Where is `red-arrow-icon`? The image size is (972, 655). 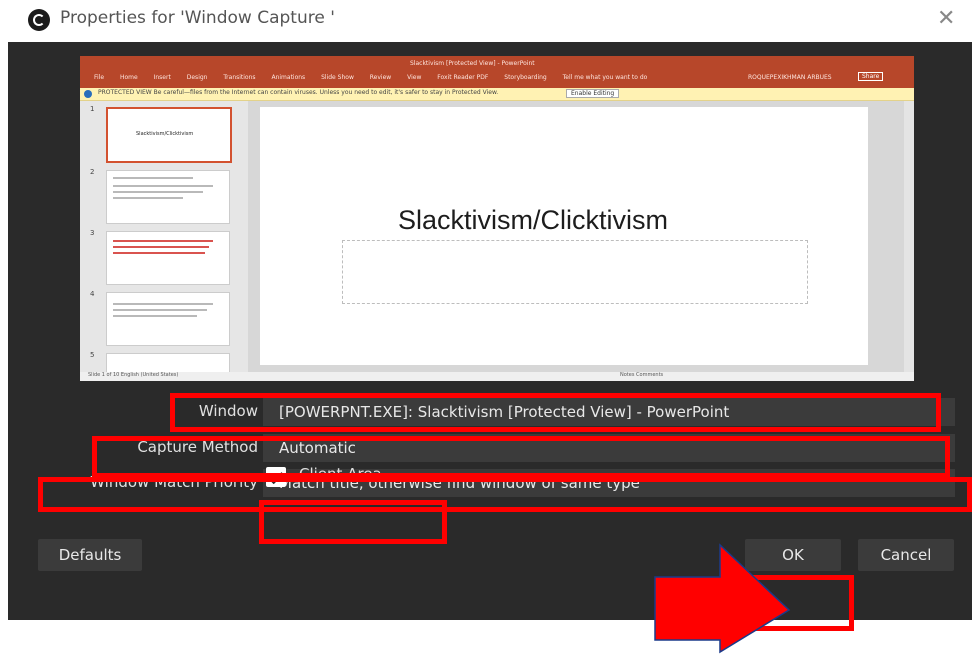
red-arrow-icon is located at coordinates (722, 598).